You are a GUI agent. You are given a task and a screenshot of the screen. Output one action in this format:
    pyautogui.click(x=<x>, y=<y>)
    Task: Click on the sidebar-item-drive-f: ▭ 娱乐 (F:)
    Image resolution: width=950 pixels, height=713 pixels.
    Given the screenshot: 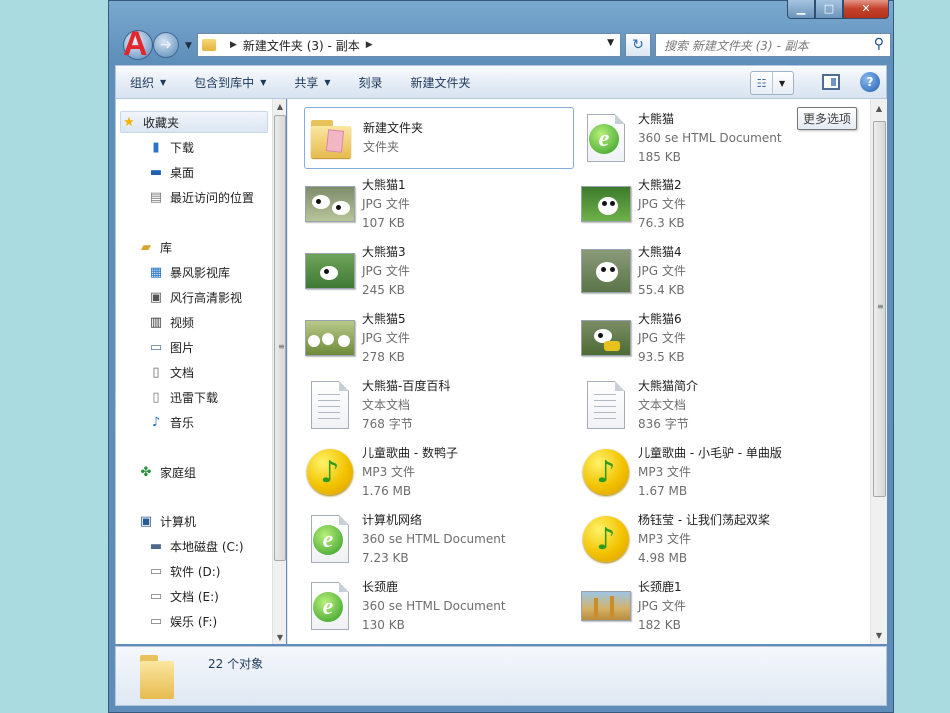 What is the action you would take?
    pyautogui.click(x=182, y=621)
    